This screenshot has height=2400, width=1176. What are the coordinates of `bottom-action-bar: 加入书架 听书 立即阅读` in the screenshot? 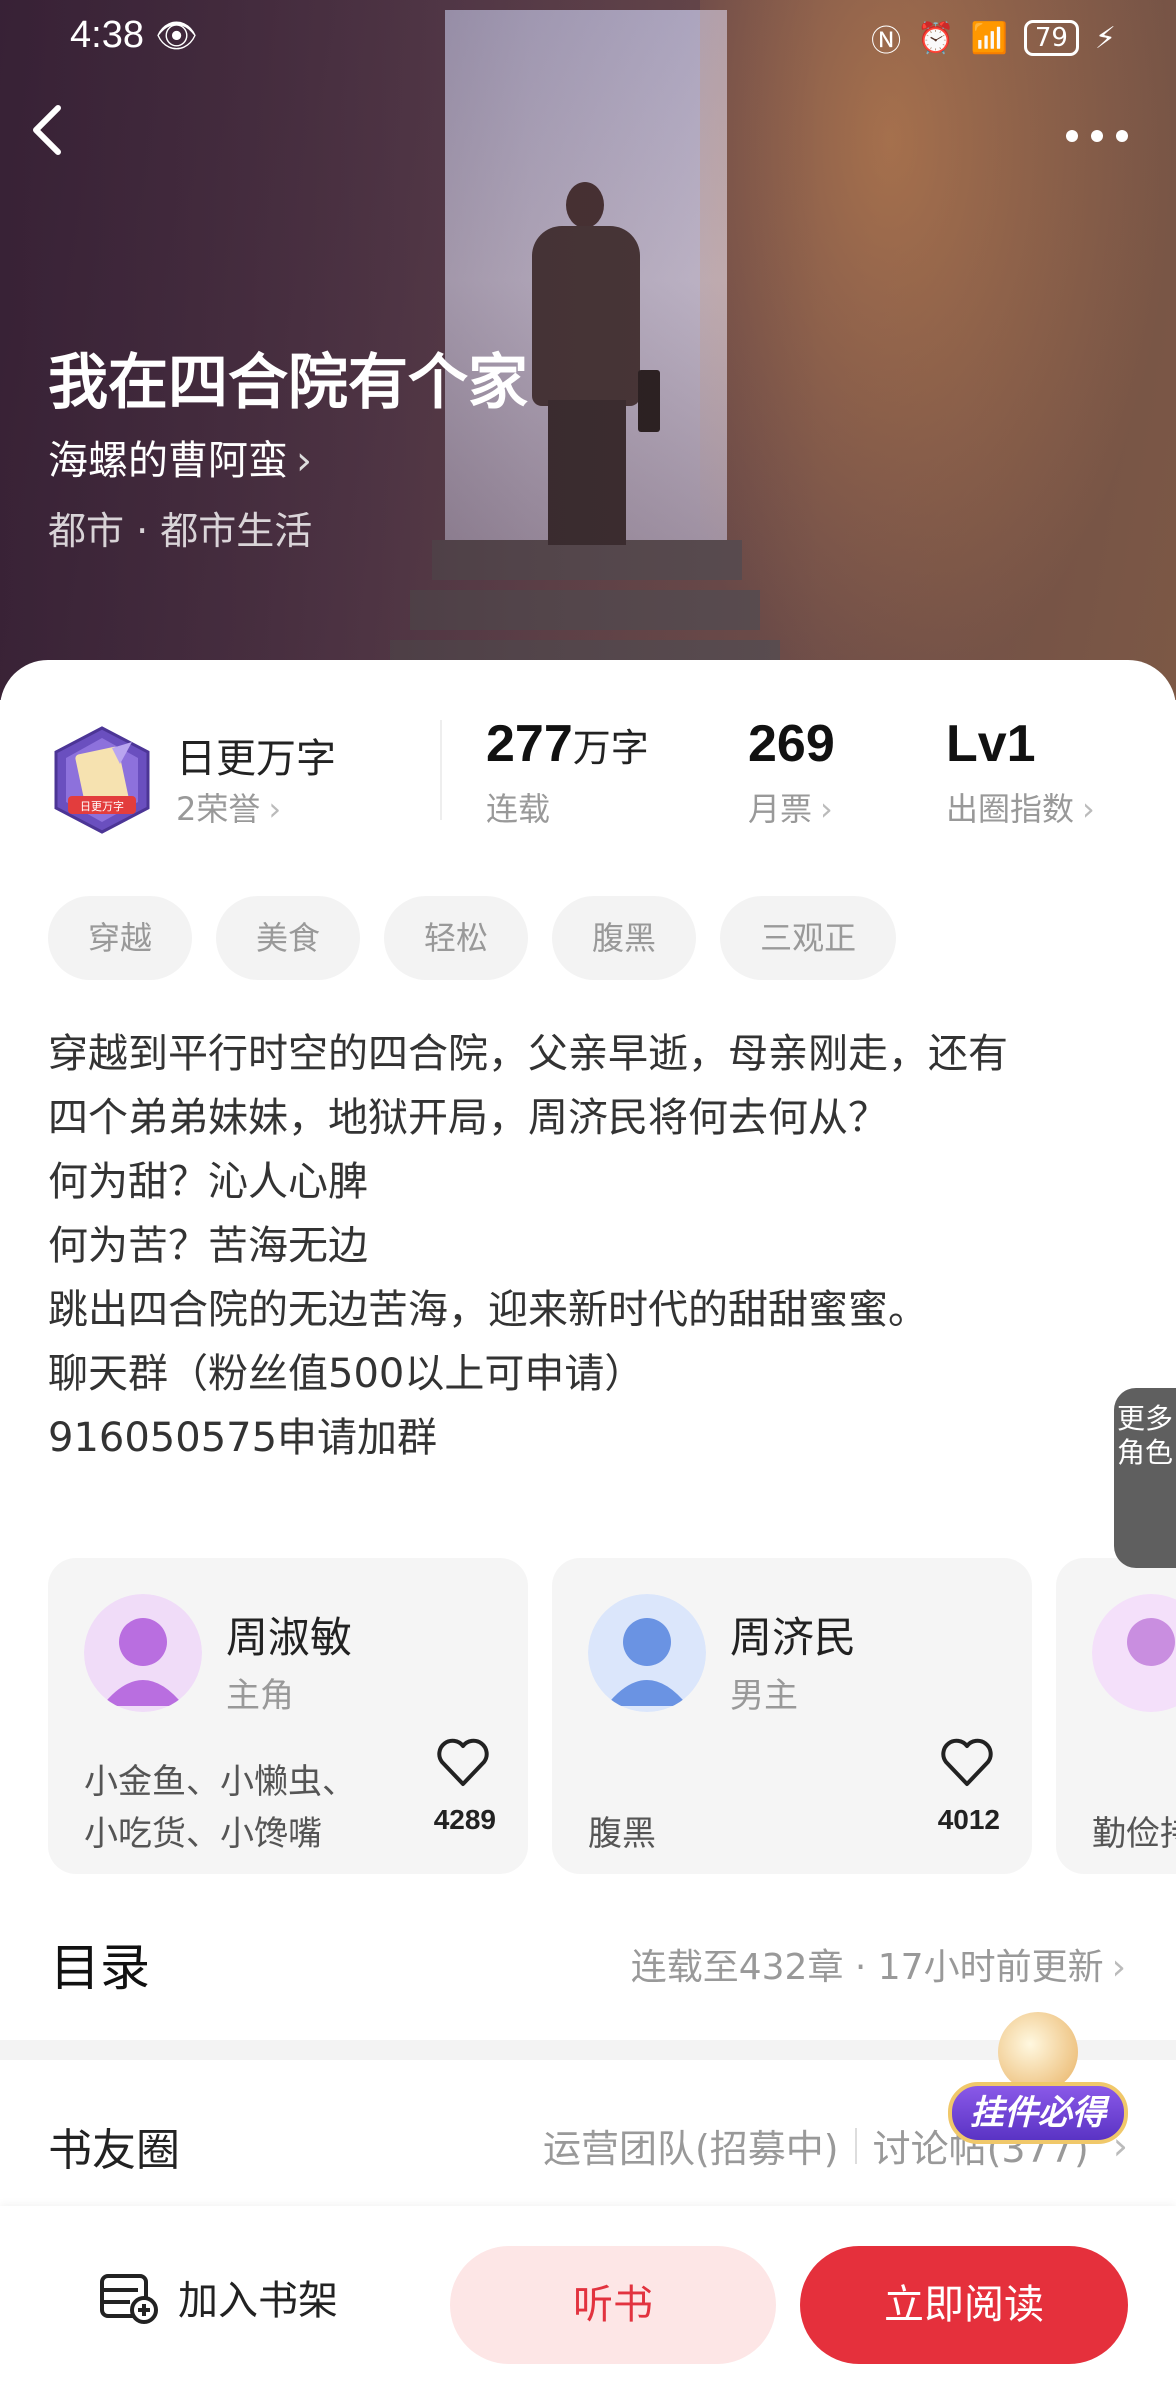 It's located at (588, 2303).